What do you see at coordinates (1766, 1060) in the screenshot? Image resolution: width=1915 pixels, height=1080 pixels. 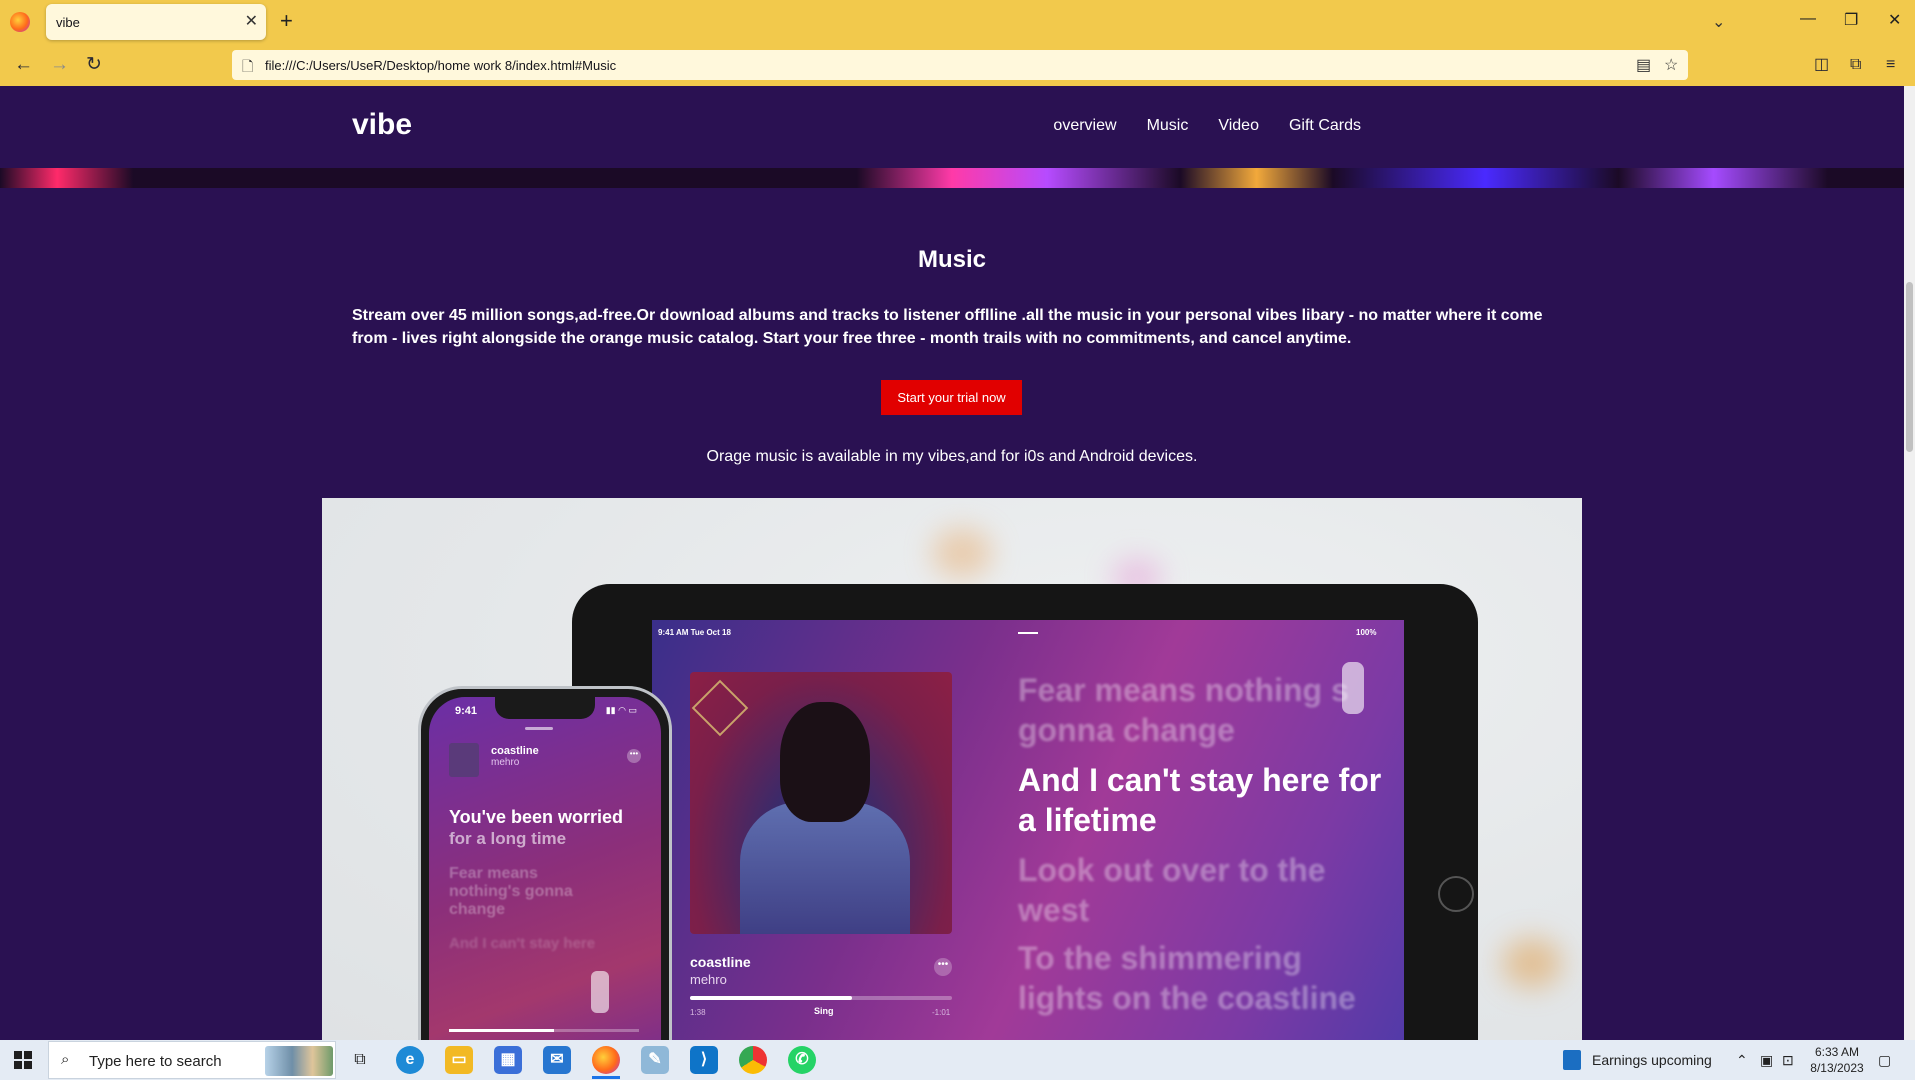 I see `meet-icon: ▣` at bounding box center [1766, 1060].